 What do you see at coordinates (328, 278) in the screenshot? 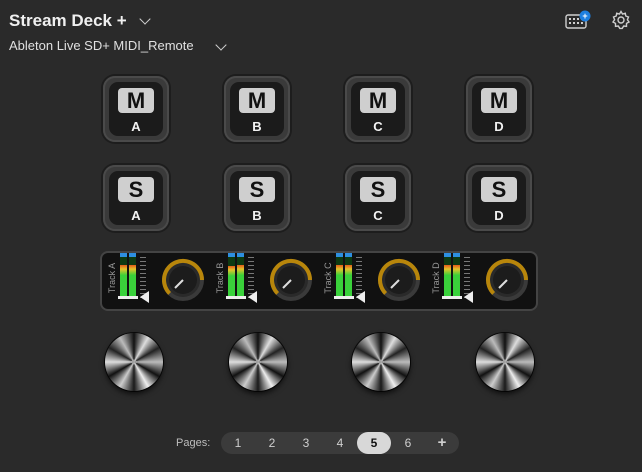
I see `track-label: Track C` at bounding box center [328, 278].